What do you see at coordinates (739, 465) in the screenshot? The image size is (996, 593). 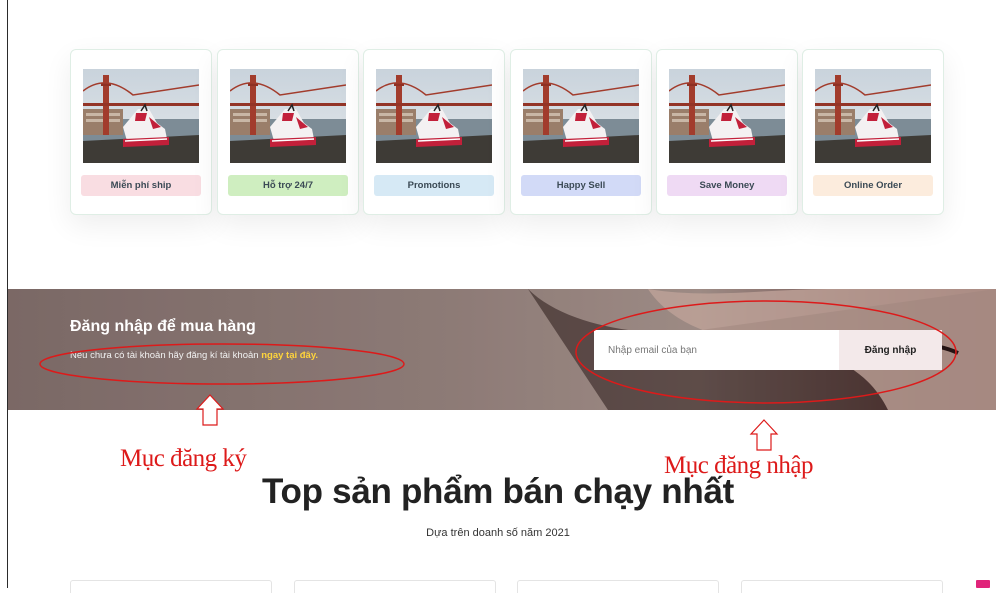 I see `login-annotation-label: Mục đăng nhập` at bounding box center [739, 465].